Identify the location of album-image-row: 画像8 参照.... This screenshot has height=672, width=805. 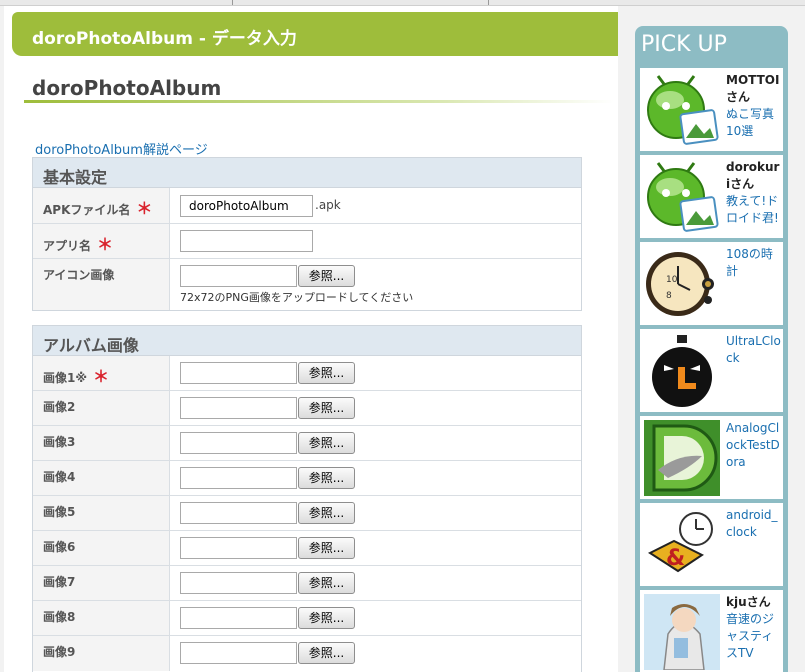
(307, 618).